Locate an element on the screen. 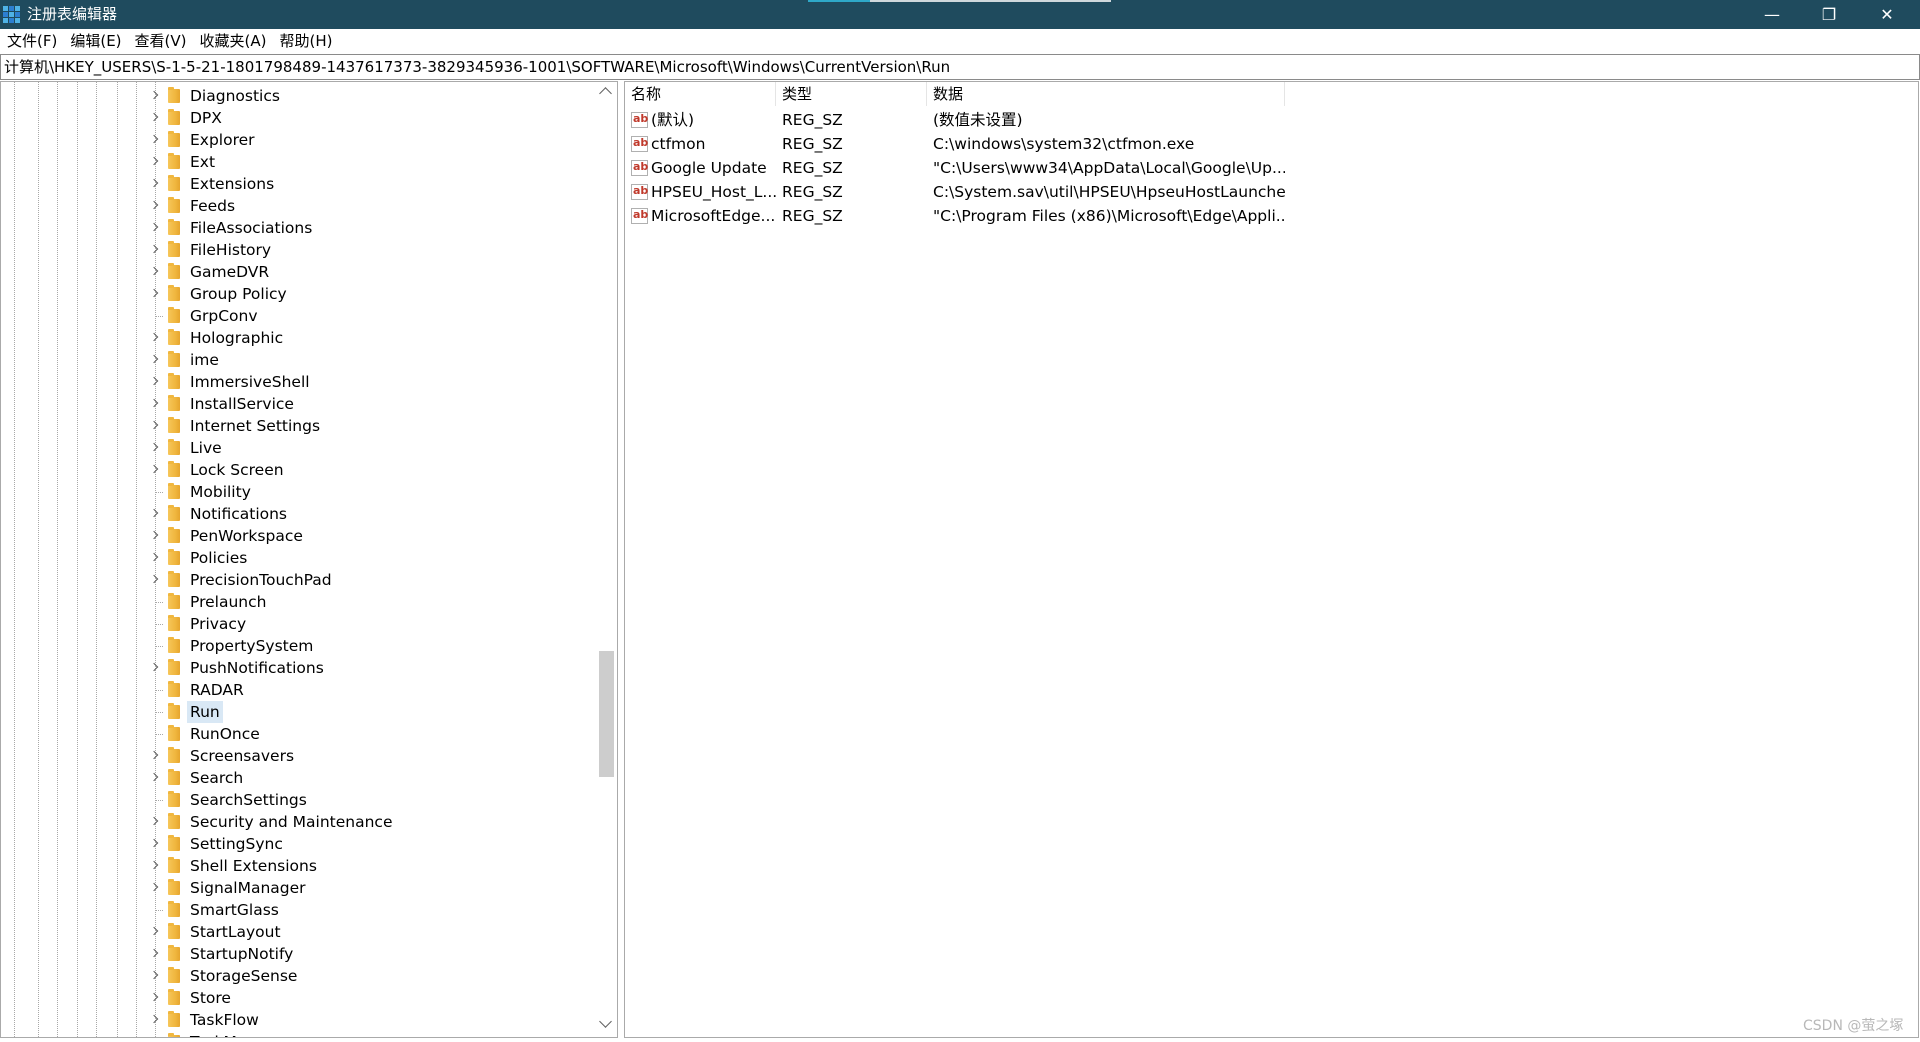 The image size is (1920, 1042). scroll-thumb is located at coordinates (606, 714).